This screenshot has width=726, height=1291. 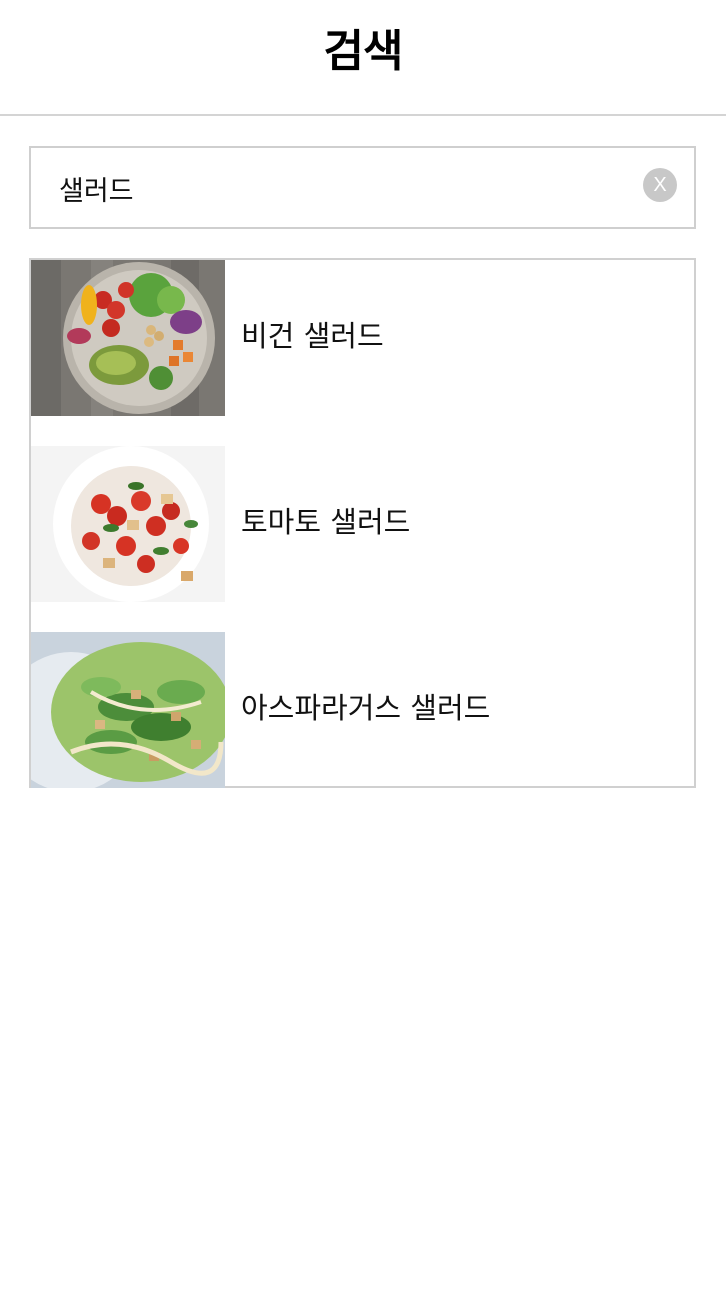 I want to click on result-item-asparagus-salad: 아스파라거스 샐러드, so click(x=362, y=710).